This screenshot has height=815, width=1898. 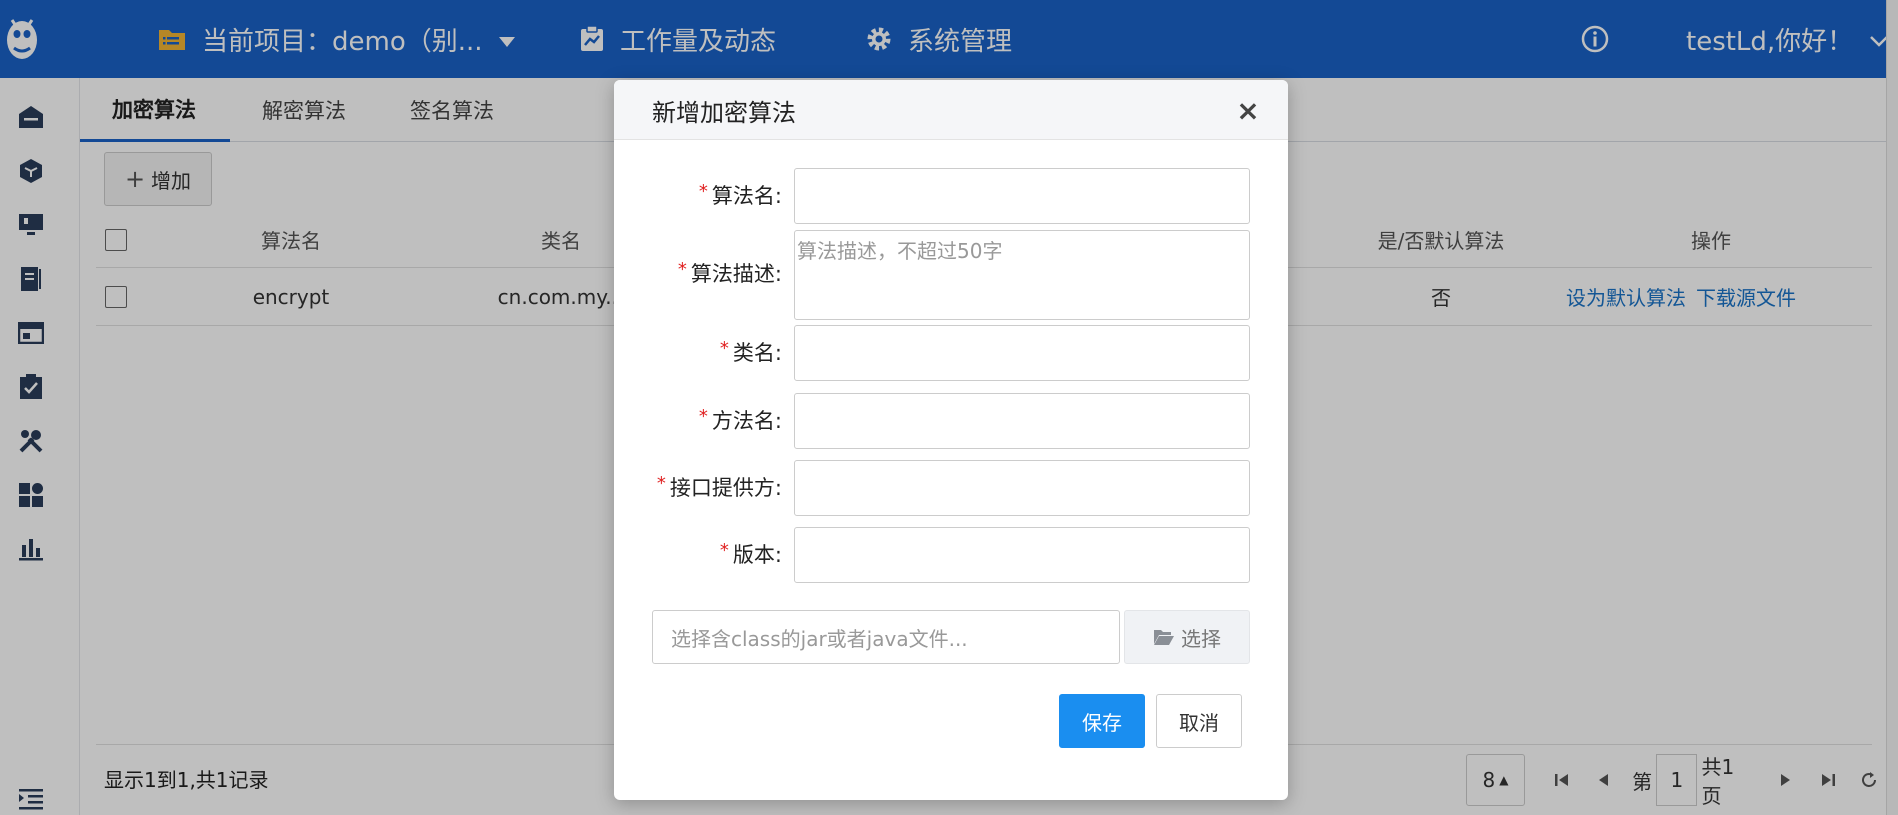 What do you see at coordinates (750, 351) in the screenshot?
I see `class-name-label: * 类名:` at bounding box center [750, 351].